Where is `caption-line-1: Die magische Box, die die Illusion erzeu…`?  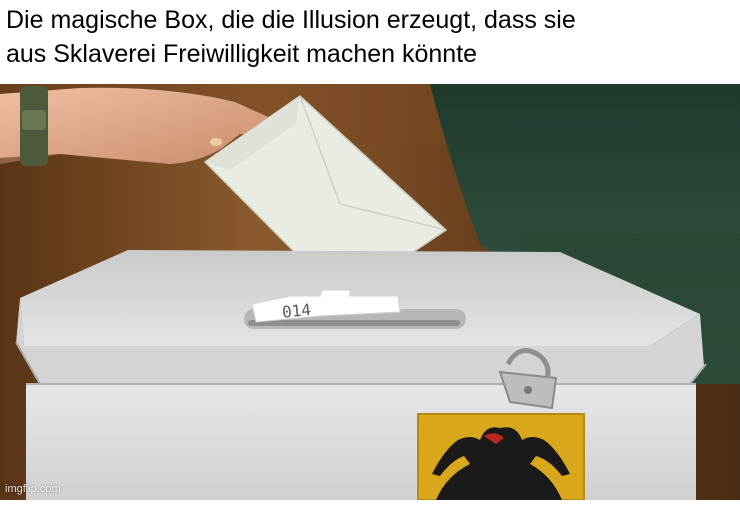 caption-line-1: Die magische Box, die die Illusion erzeu… is located at coordinates (291, 20).